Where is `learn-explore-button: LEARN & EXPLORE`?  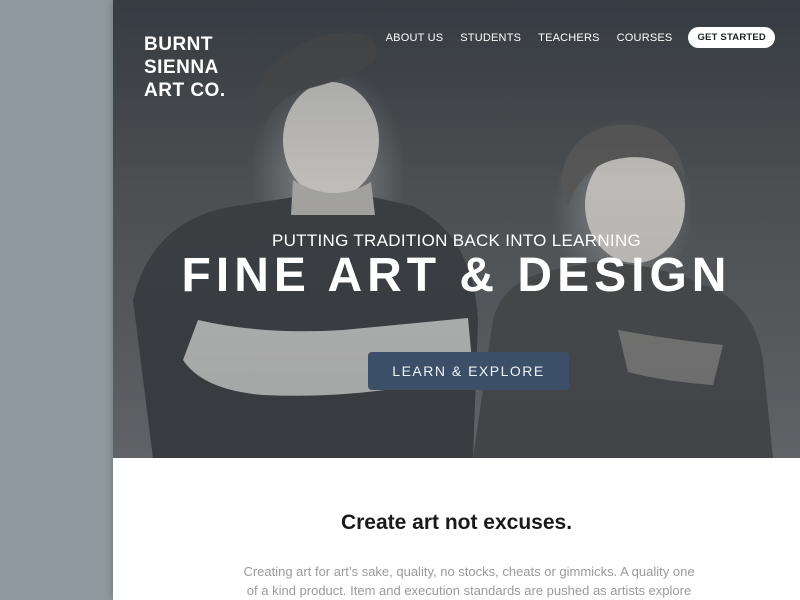 learn-explore-button: LEARN & EXPLORE is located at coordinates (468, 371).